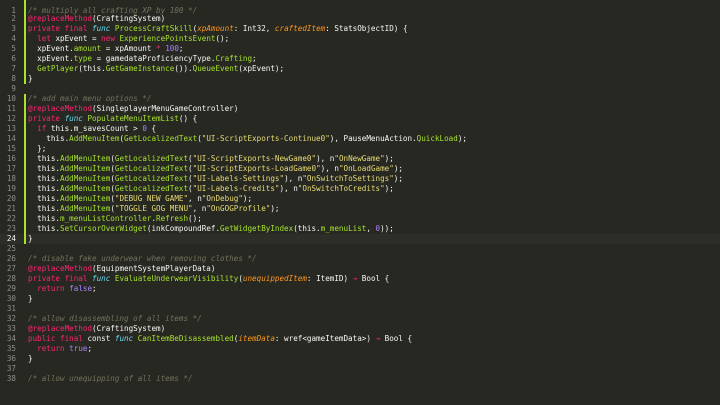 This screenshot has width=720, height=405. I want to click on code-line: 35 return true;, so click(360, 349).